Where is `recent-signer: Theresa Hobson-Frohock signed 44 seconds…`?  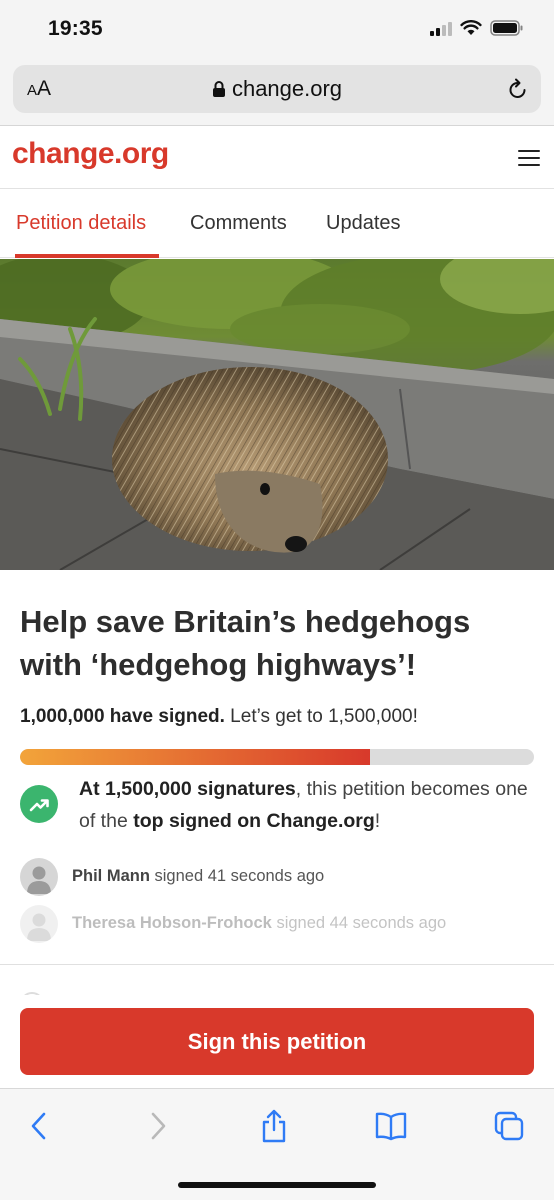
recent-signer: Theresa Hobson-Frohock signed 44 seconds… is located at coordinates (280, 924).